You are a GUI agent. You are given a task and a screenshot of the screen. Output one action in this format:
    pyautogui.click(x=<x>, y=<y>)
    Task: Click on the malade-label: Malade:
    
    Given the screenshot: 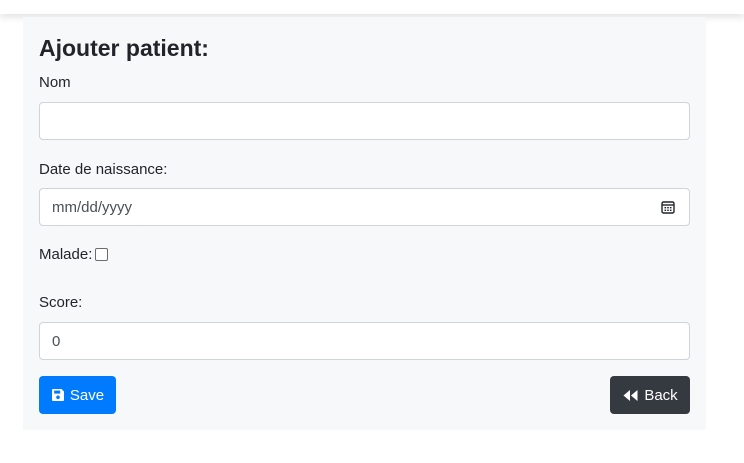 What is the action you would take?
    pyautogui.click(x=66, y=254)
    